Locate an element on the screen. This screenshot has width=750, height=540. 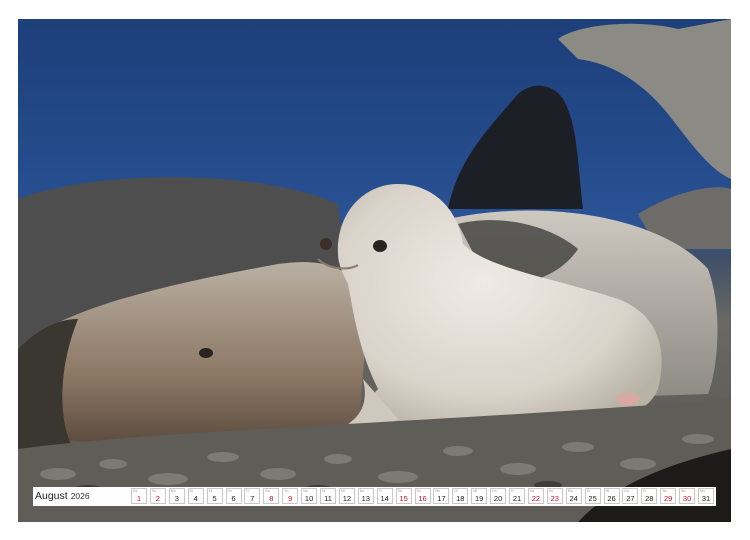
day-number: 25 is located at coordinates (592, 498).